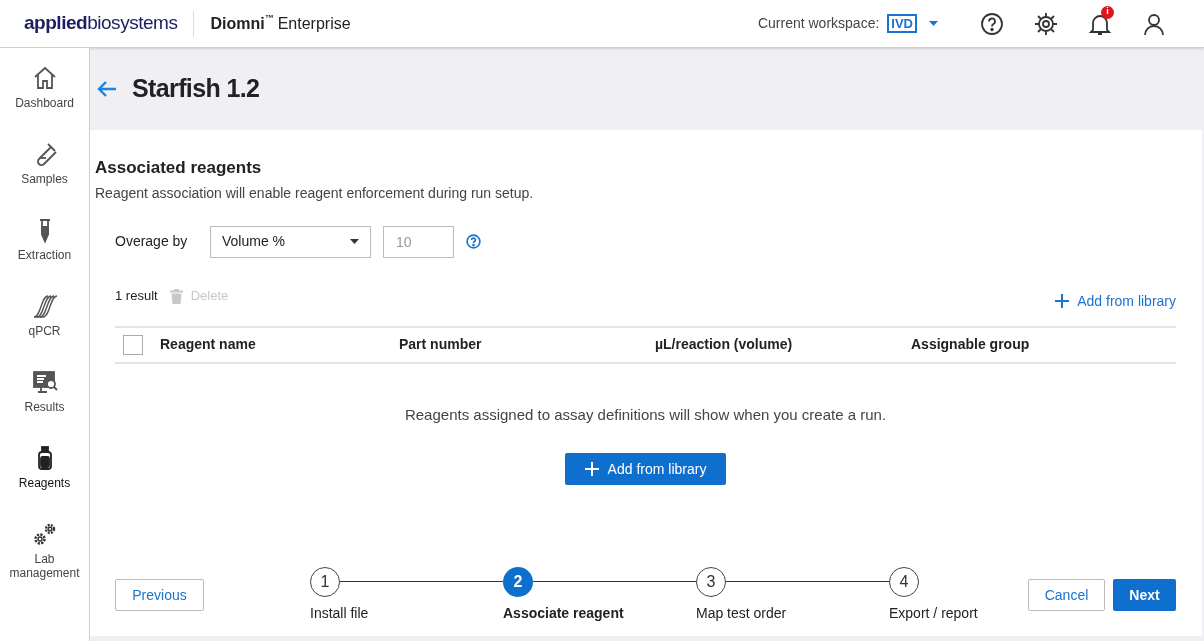 The height and width of the screenshot is (641, 1204). I want to click on add-from-library-button: Add from library, so click(645, 469).